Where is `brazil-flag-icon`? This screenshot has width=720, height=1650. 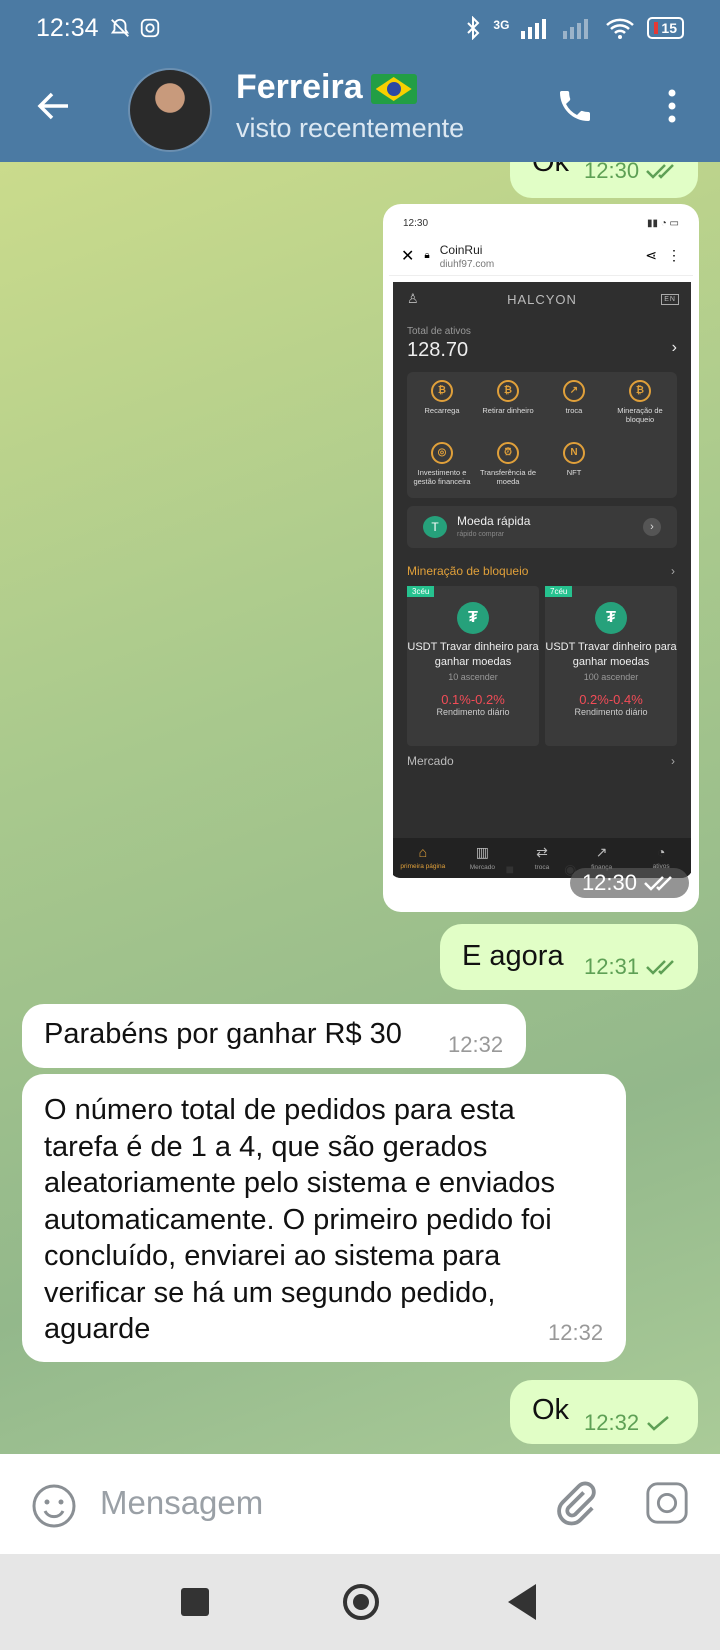
brazil-flag-icon is located at coordinates (393, 89).